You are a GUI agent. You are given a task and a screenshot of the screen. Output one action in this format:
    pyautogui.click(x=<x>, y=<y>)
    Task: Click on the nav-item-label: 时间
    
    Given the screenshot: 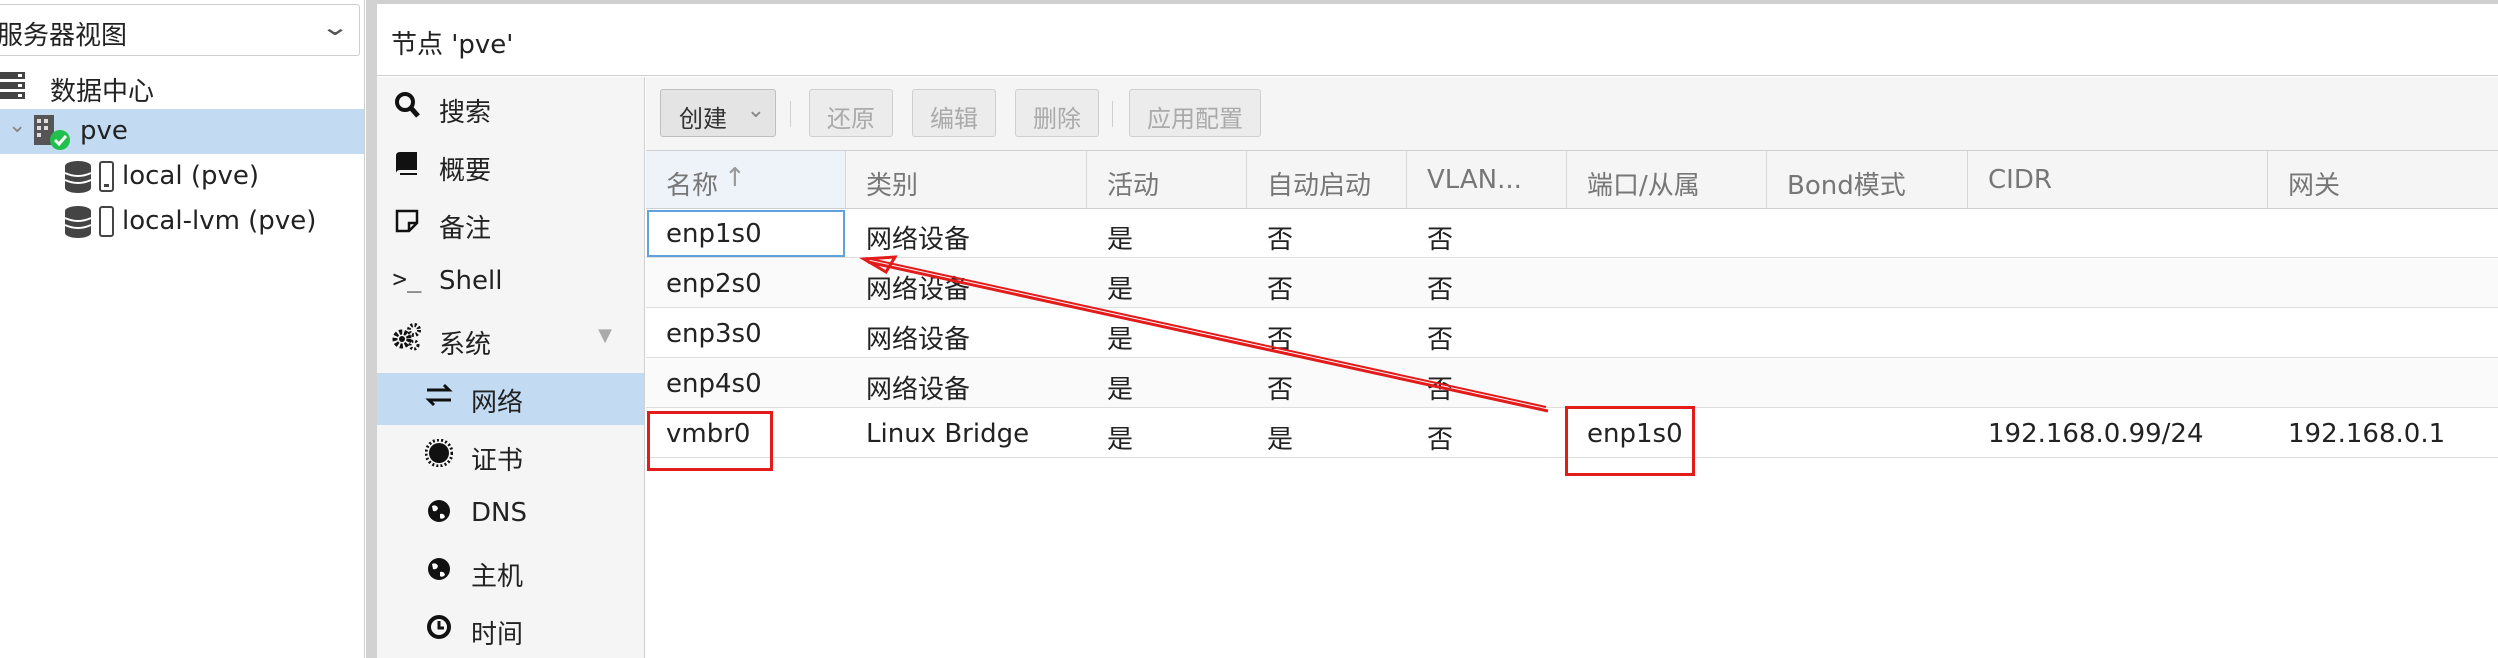 What is the action you would take?
    pyautogui.click(x=497, y=635)
    